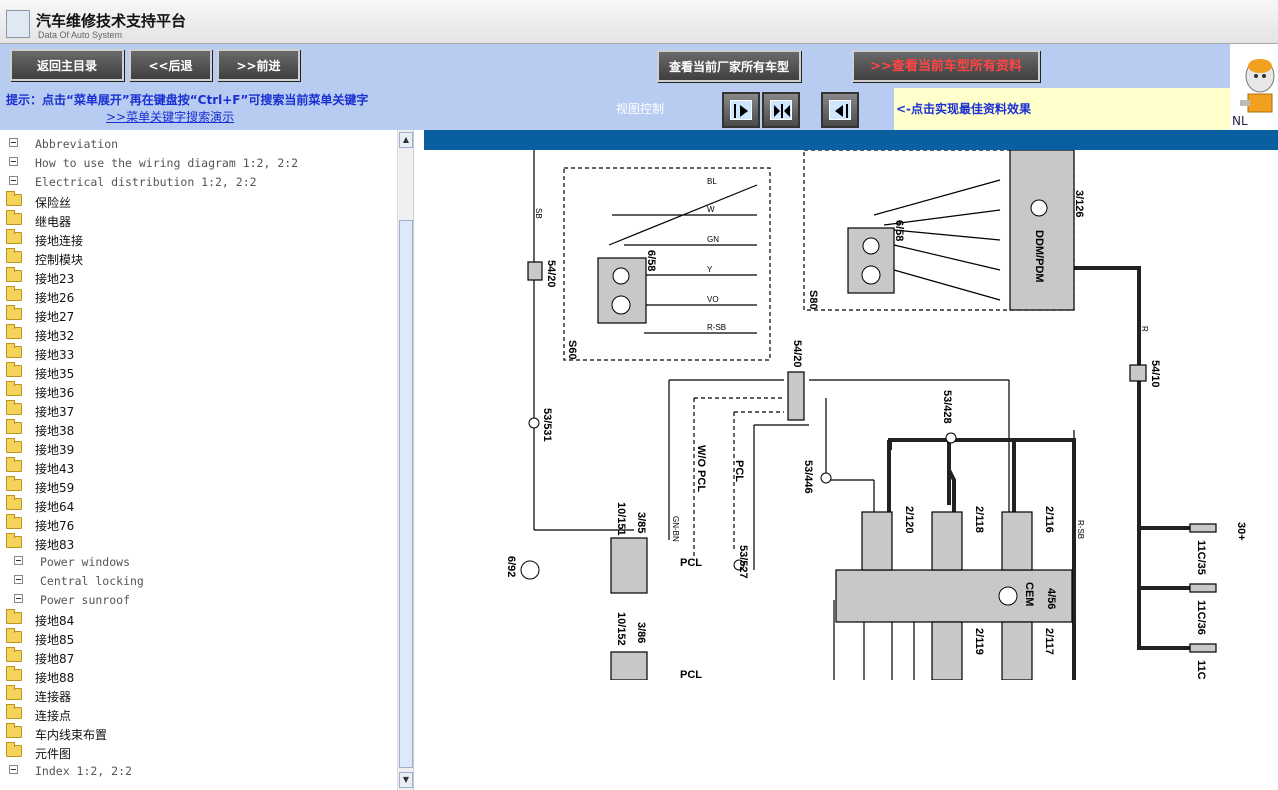 The image size is (1278, 790). What do you see at coordinates (55, 393) in the screenshot?
I see `tree-item-label: 接地36` at bounding box center [55, 393].